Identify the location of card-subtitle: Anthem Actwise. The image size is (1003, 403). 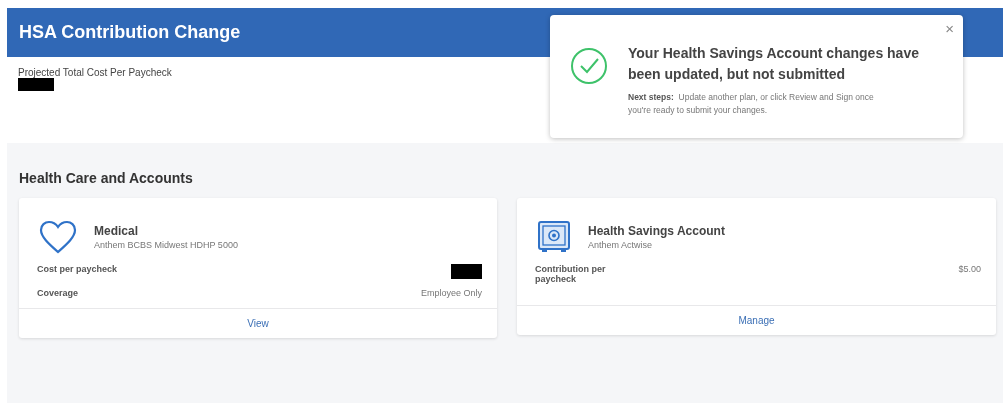
(621, 245).